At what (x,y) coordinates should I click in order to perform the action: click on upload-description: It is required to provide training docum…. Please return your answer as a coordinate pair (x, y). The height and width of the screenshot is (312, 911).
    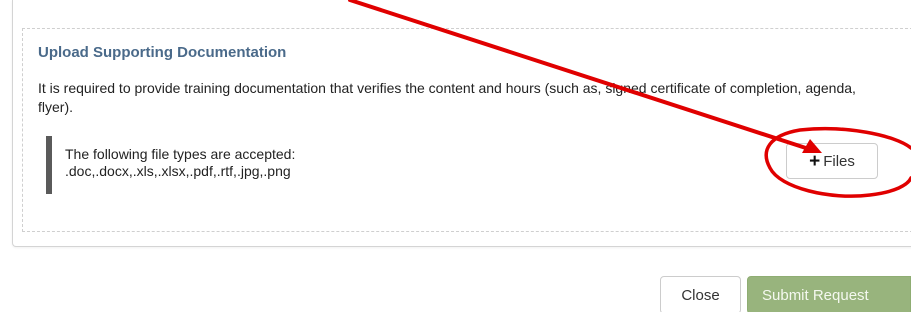
    Looking at the image, I should click on (447, 97).